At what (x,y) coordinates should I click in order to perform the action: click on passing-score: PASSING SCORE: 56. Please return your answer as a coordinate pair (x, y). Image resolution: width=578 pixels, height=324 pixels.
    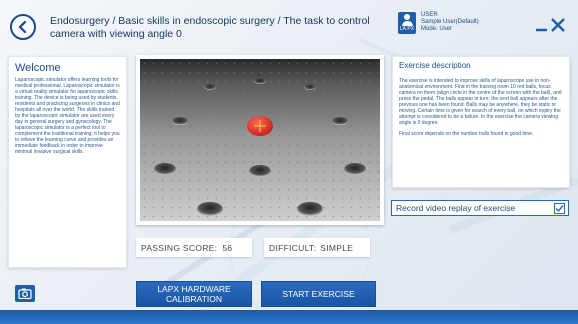
    Looking at the image, I should click on (194, 247).